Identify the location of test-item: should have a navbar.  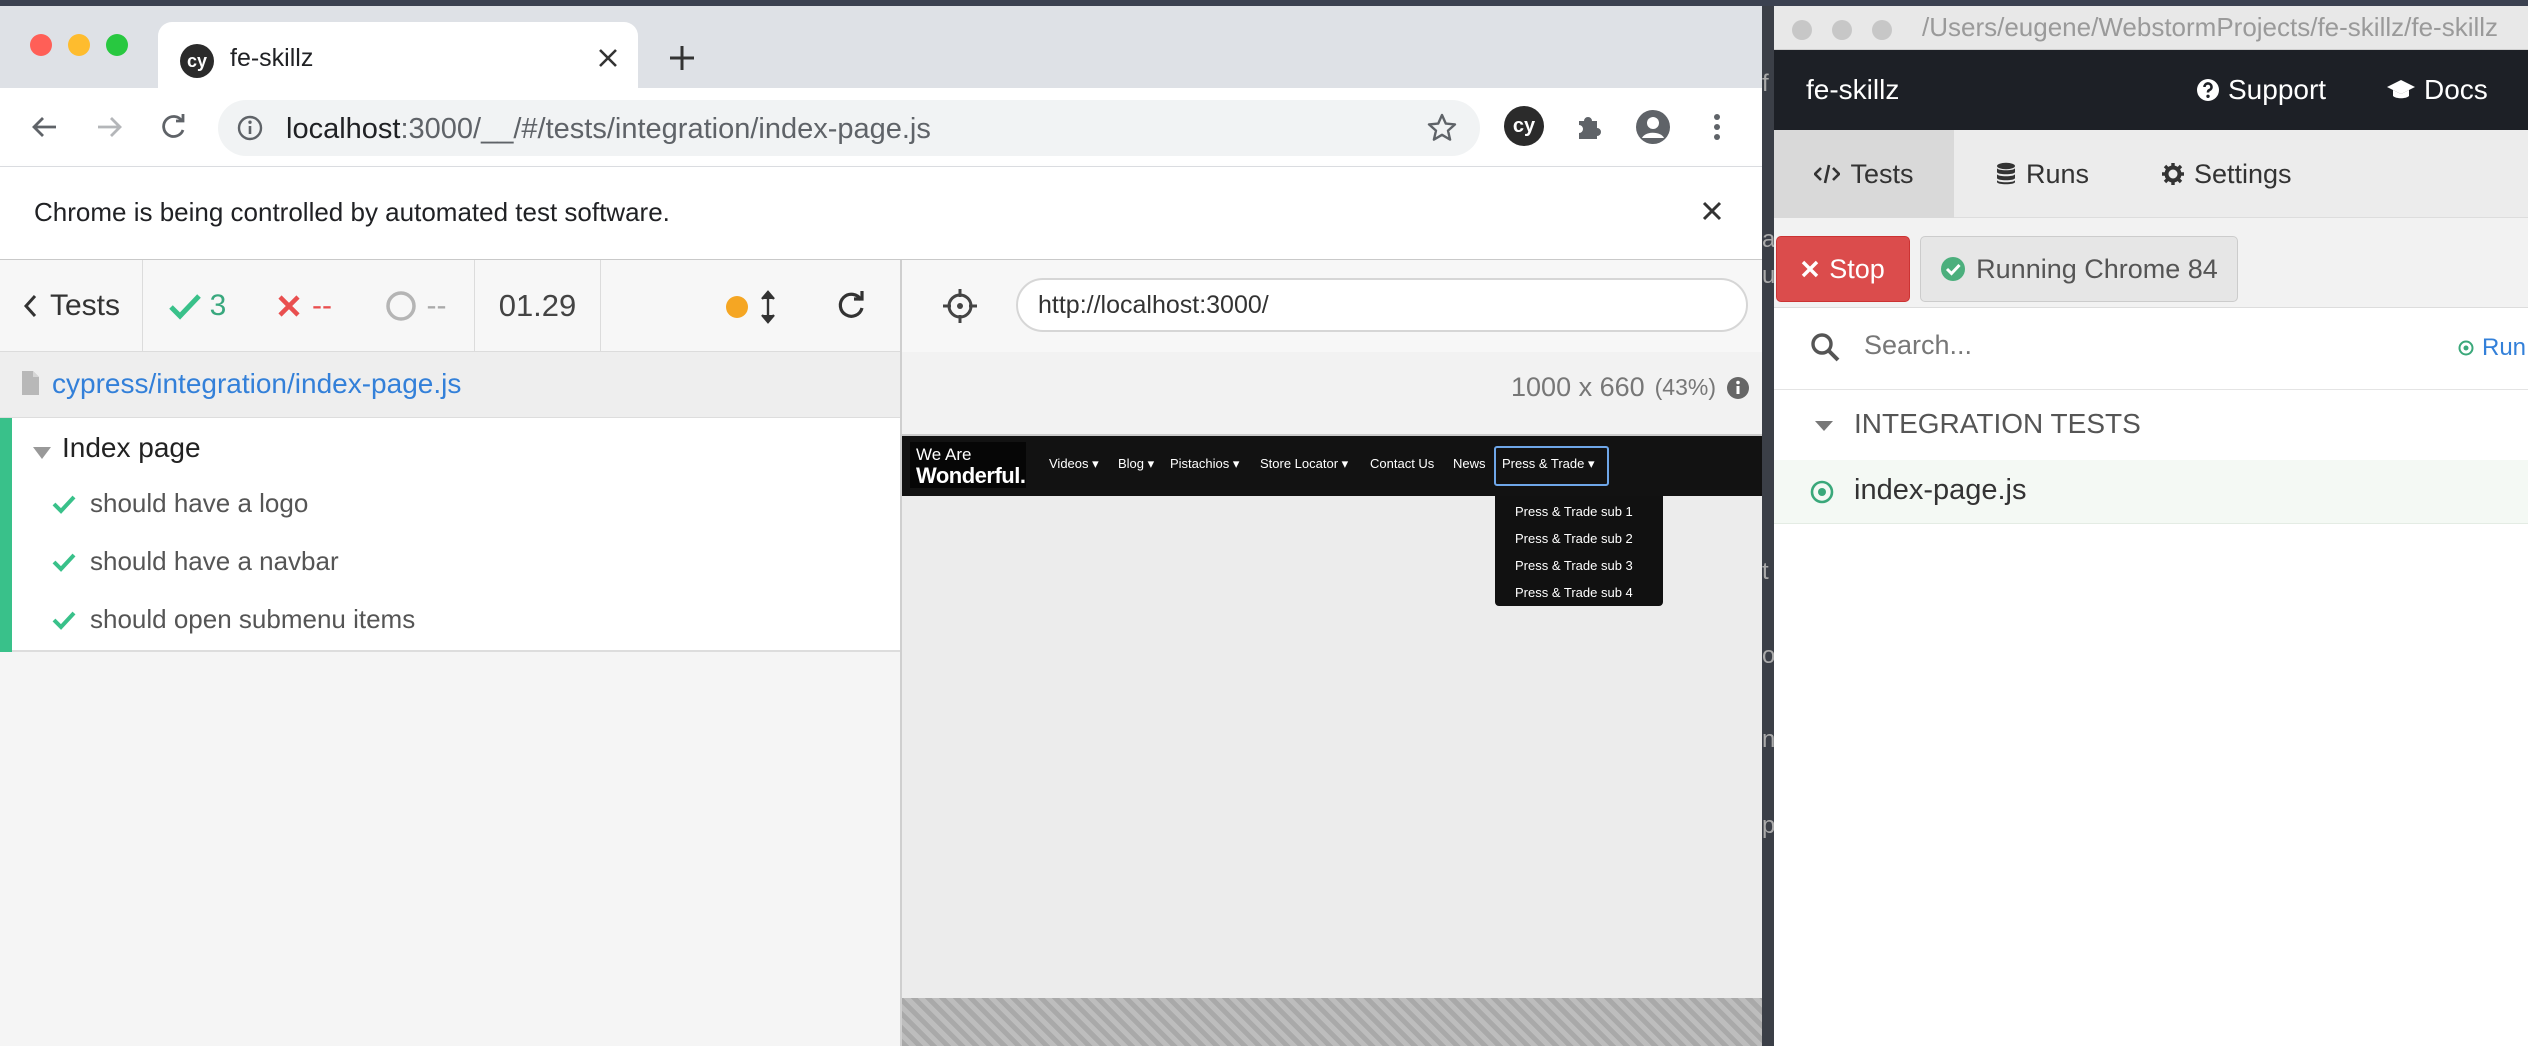
(195, 561).